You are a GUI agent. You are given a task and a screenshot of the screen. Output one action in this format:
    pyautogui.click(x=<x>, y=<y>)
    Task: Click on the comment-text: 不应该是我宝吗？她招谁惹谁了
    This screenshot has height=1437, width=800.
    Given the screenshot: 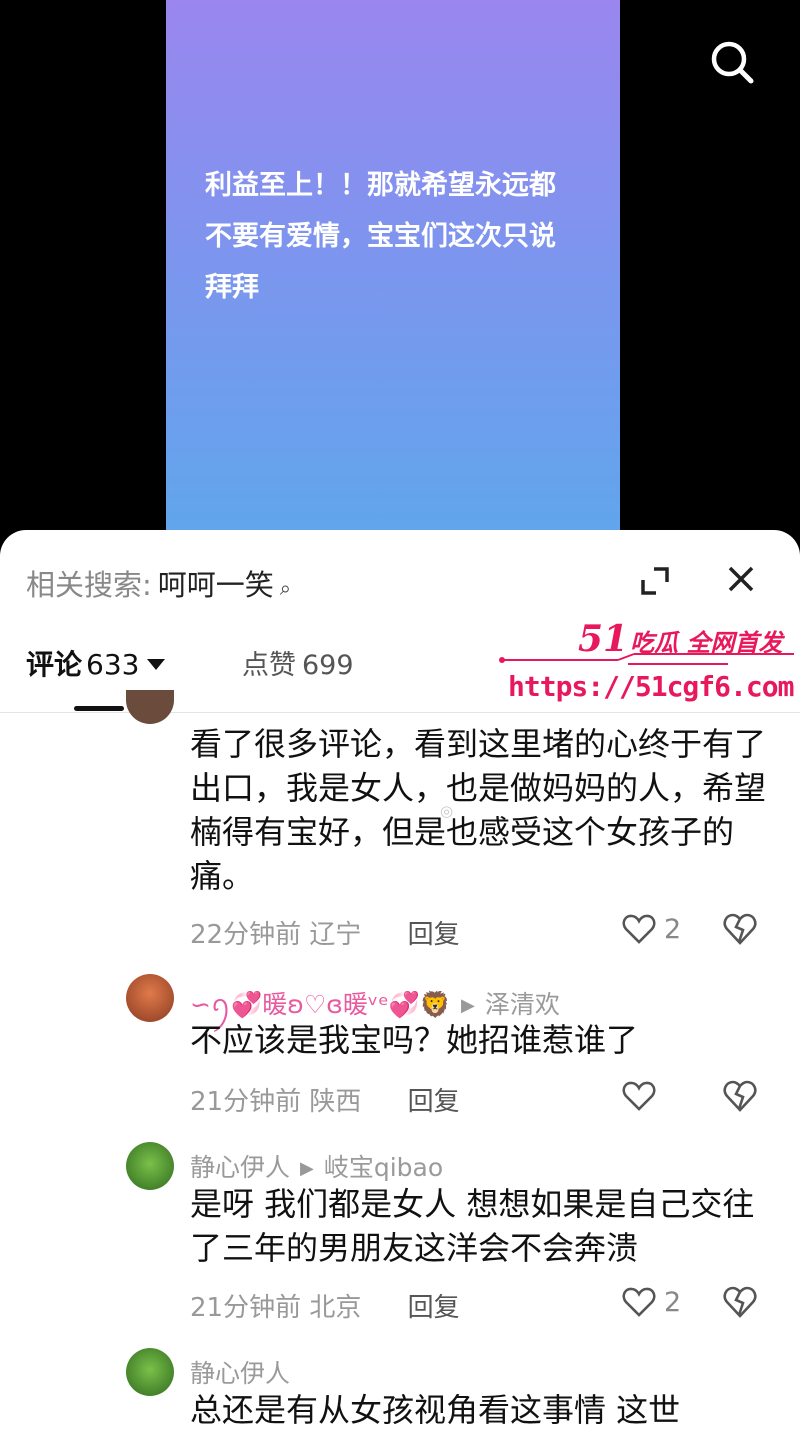 What is the action you would take?
    pyautogui.click(x=414, y=1040)
    